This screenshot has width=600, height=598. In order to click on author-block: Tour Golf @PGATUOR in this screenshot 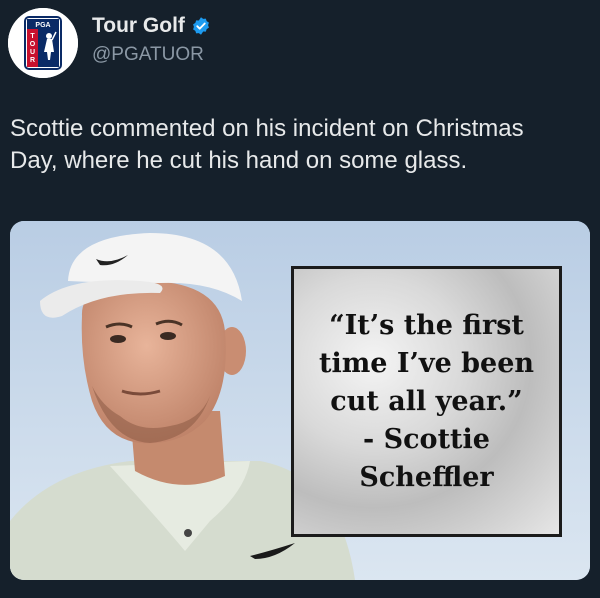, I will do `click(151, 39)`.